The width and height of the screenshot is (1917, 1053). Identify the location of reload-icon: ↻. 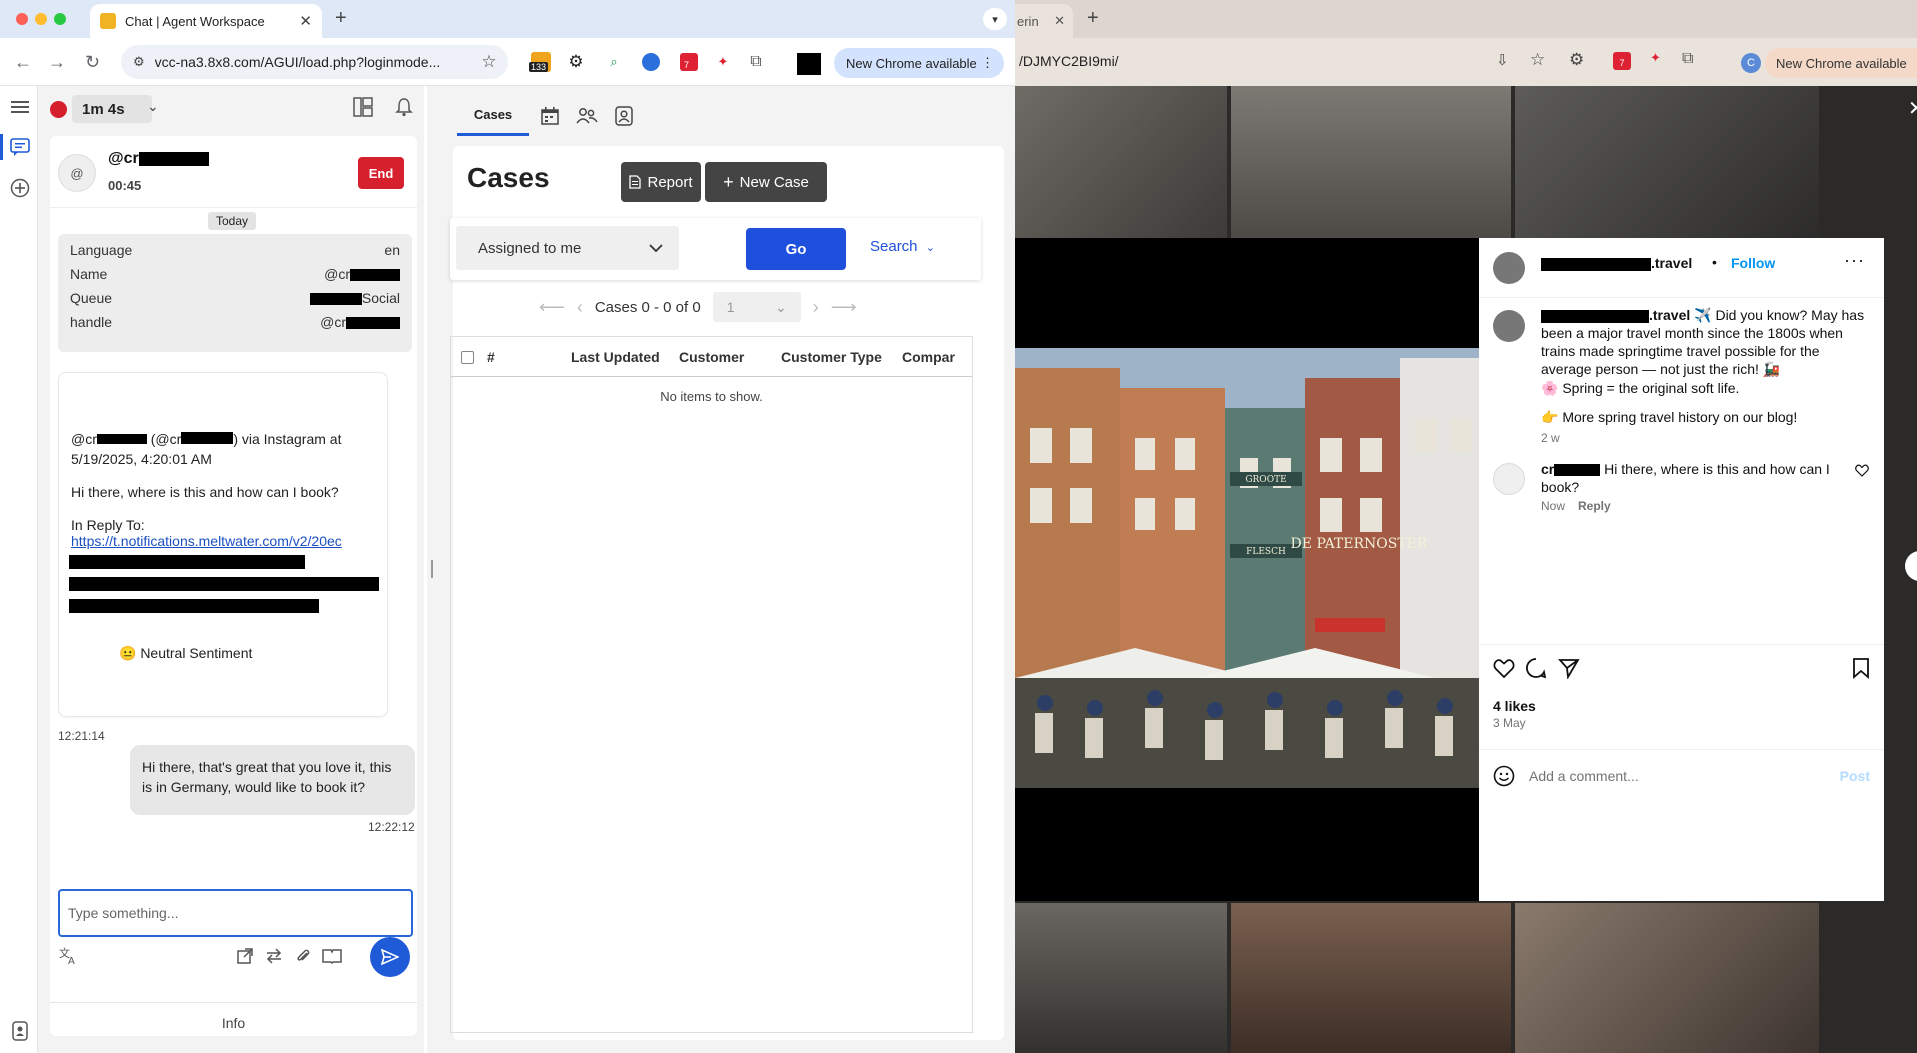
(92, 62).